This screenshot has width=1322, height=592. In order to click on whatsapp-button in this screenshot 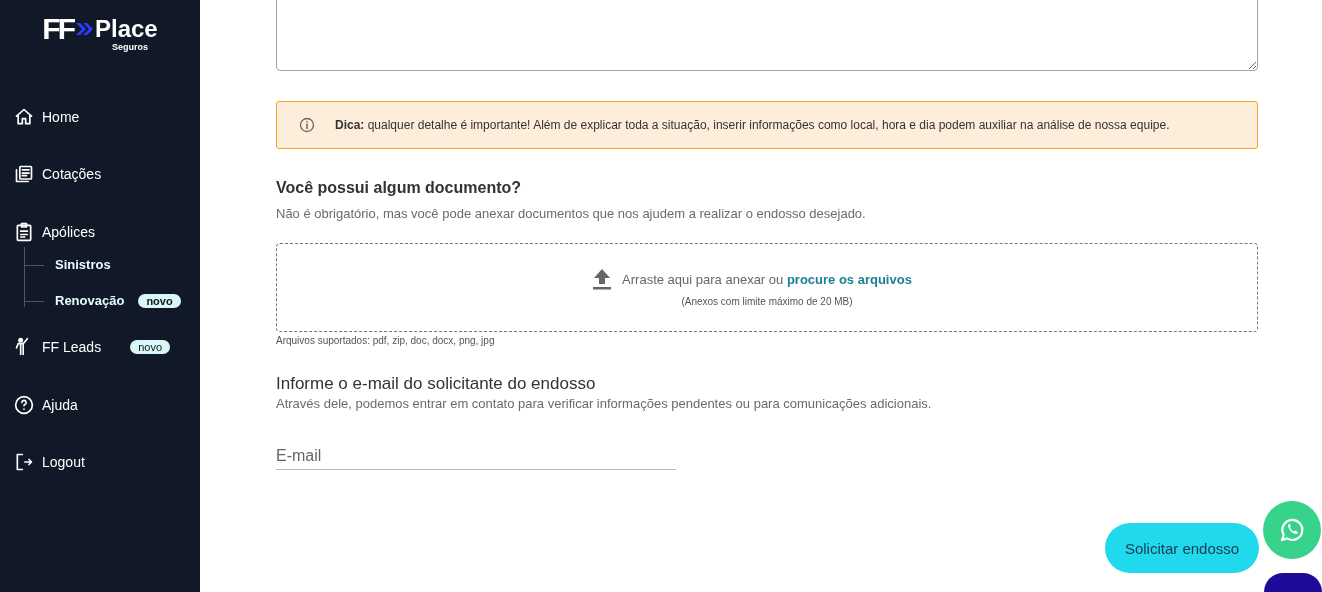, I will do `click(1292, 530)`.